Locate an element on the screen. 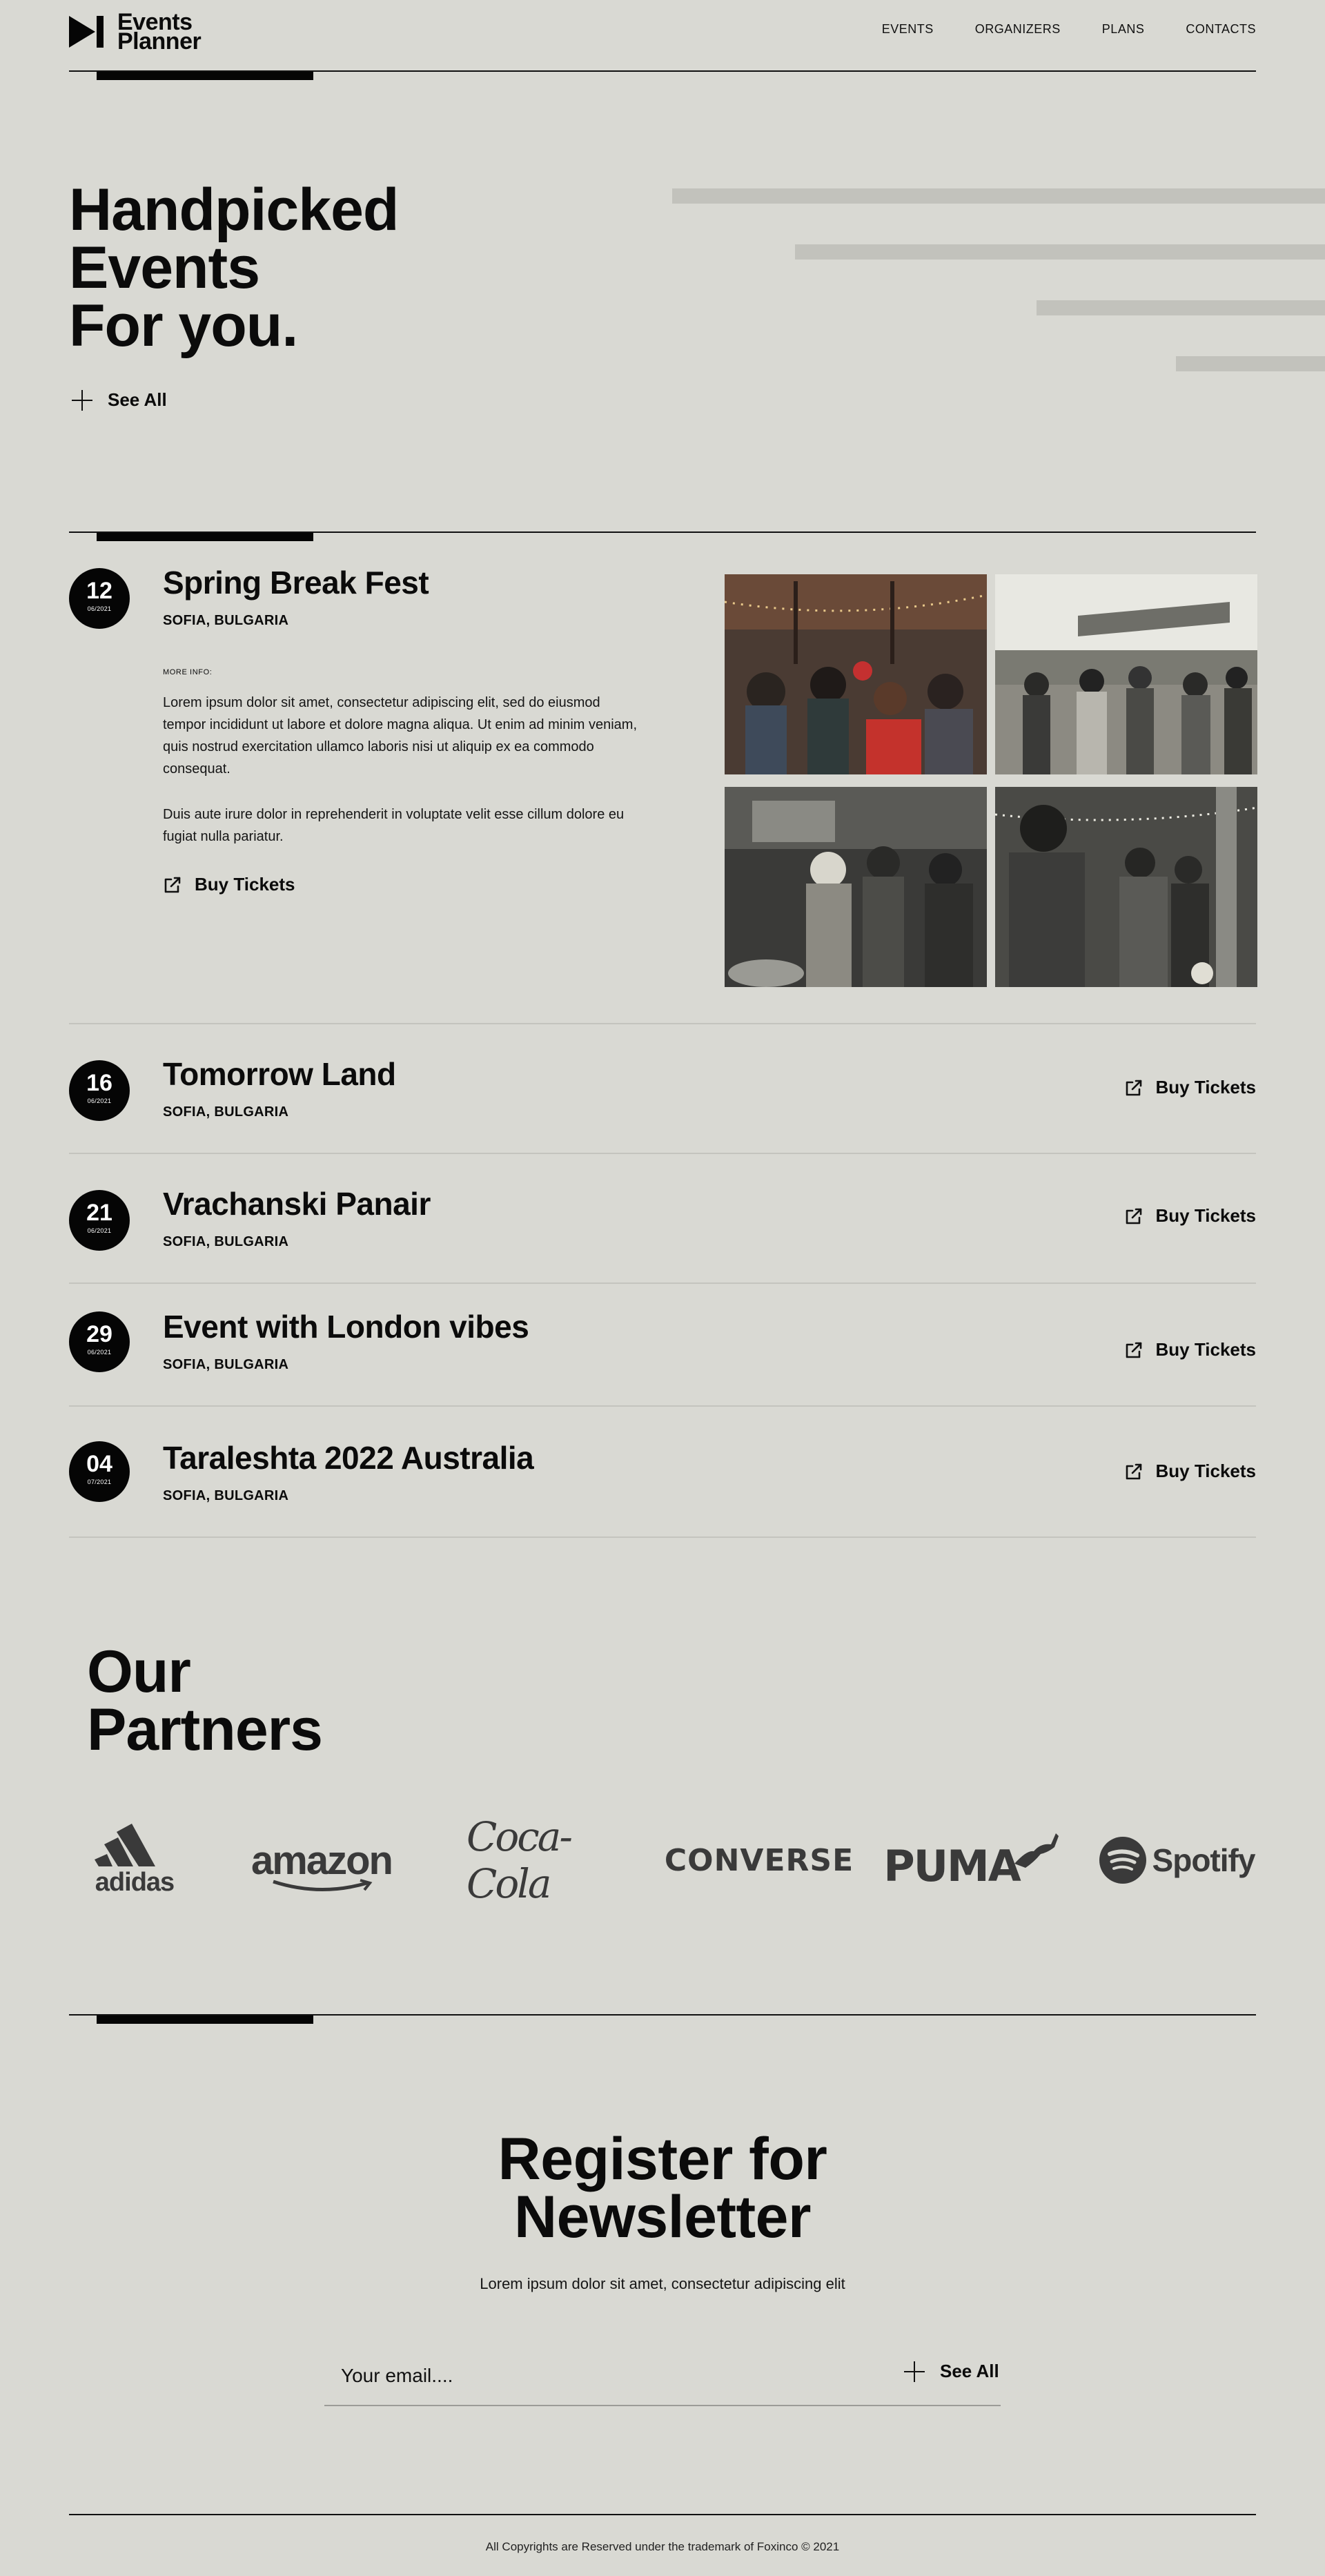  submit-label: See All is located at coordinates (969, 2371).